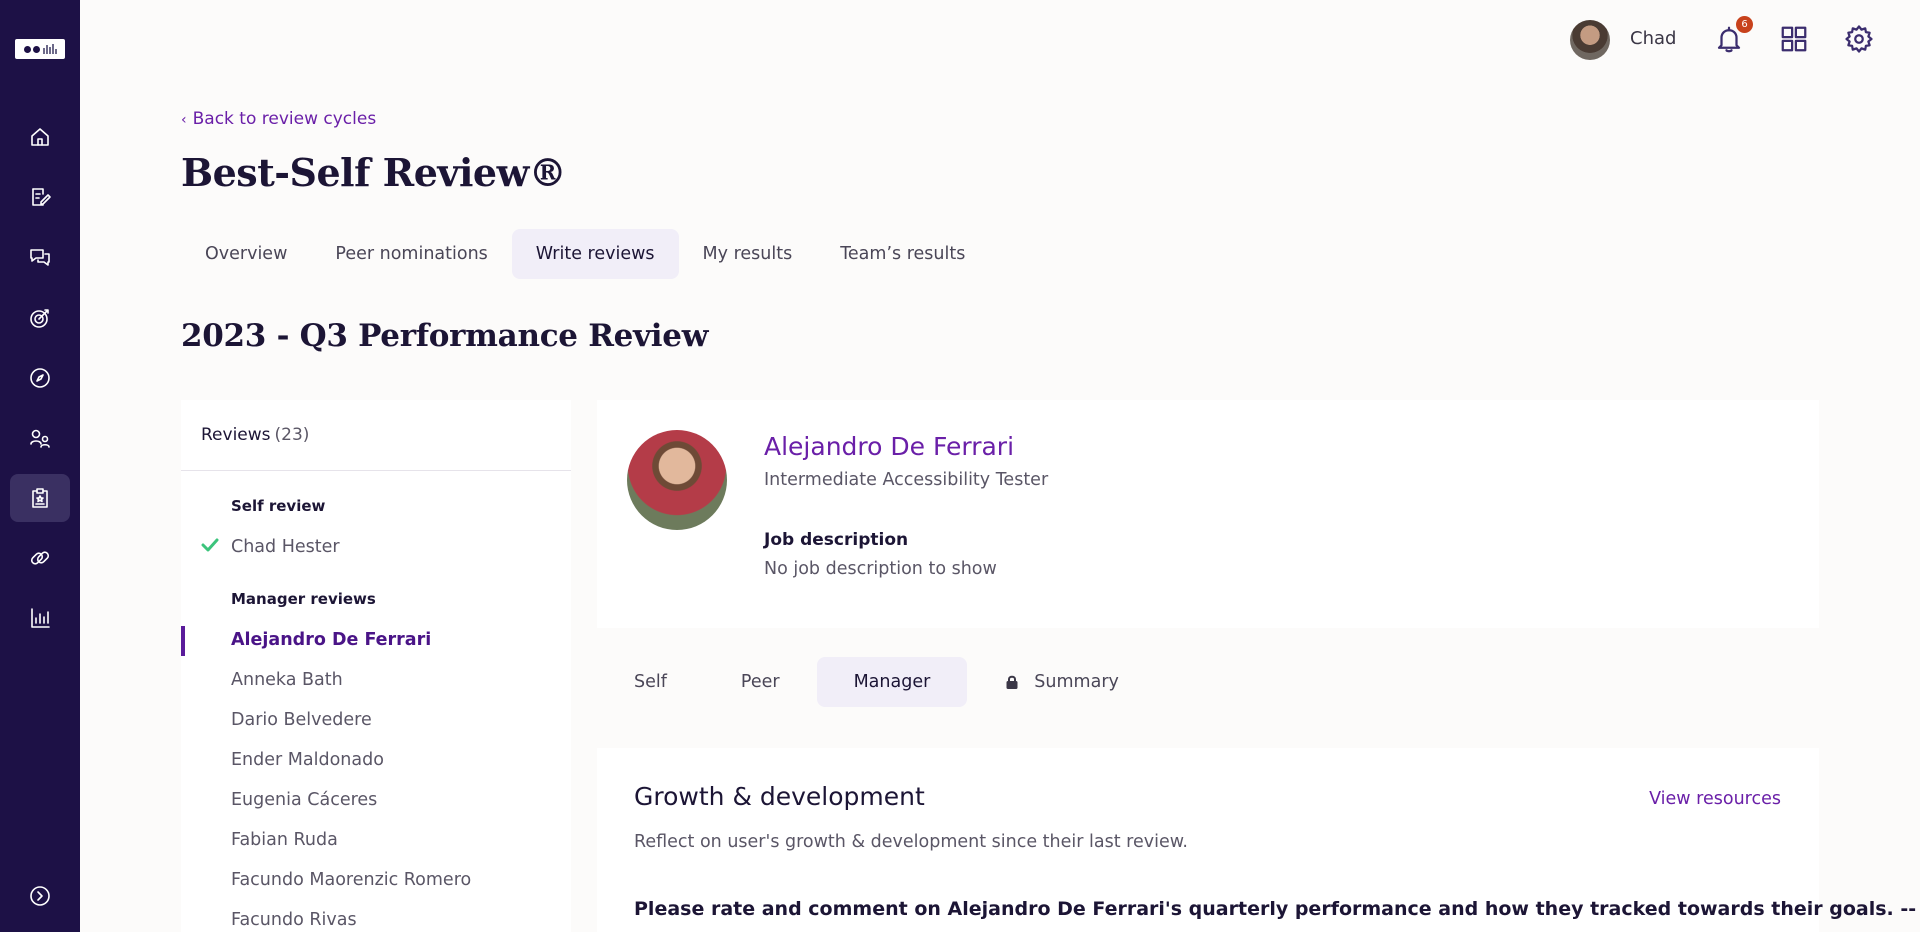  Describe the element at coordinates (284, 119) in the screenshot. I see `back-link-label: Back to review cycles` at that location.